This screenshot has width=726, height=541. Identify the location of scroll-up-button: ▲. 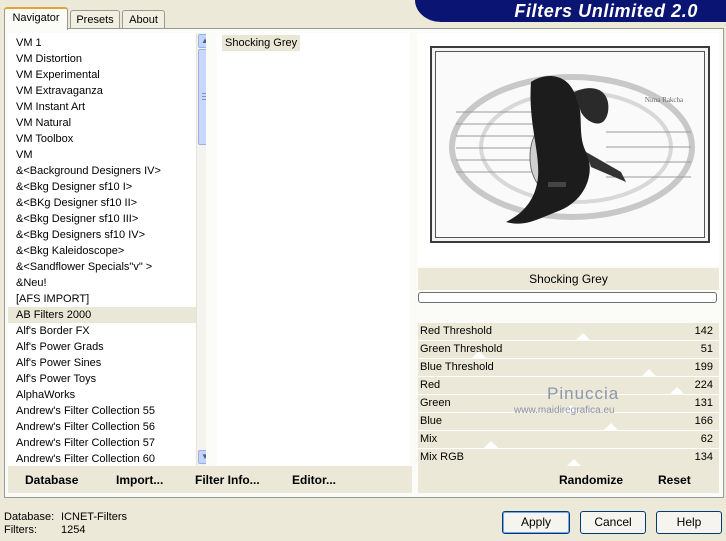
(202, 41).